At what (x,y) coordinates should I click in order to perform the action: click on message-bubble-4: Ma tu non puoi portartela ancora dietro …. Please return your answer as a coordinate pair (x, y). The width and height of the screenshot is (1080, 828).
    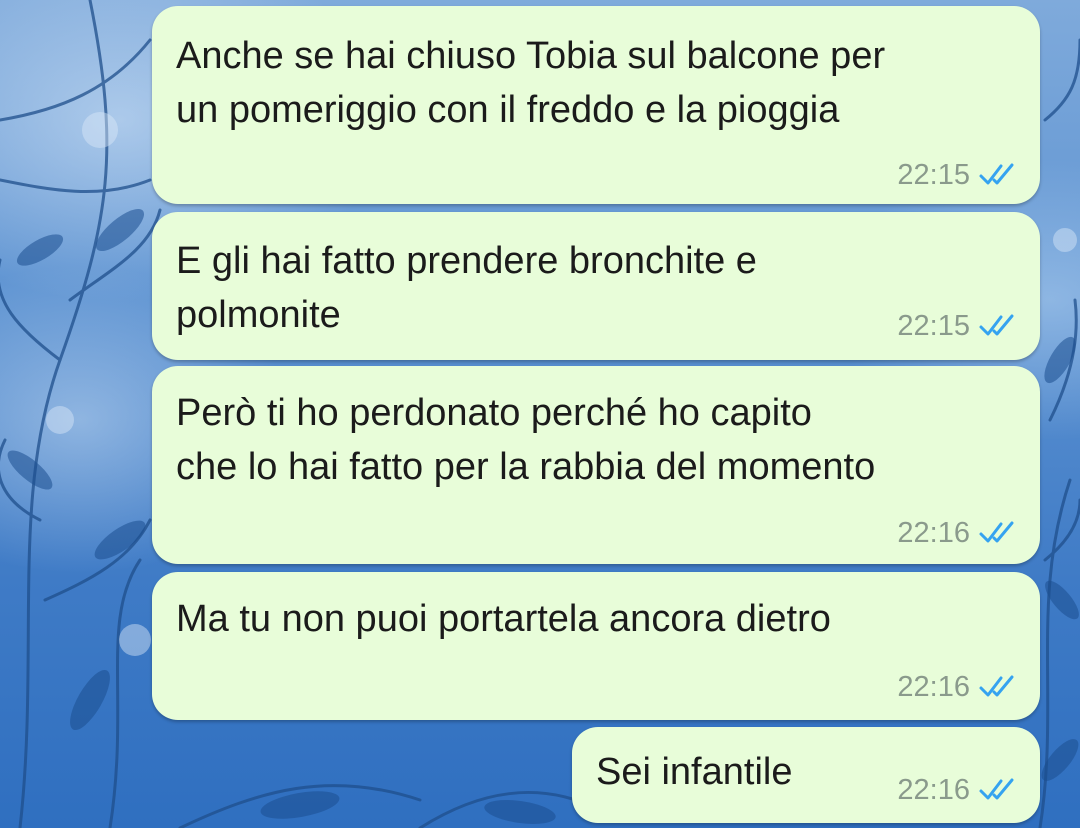
    Looking at the image, I should click on (596, 646).